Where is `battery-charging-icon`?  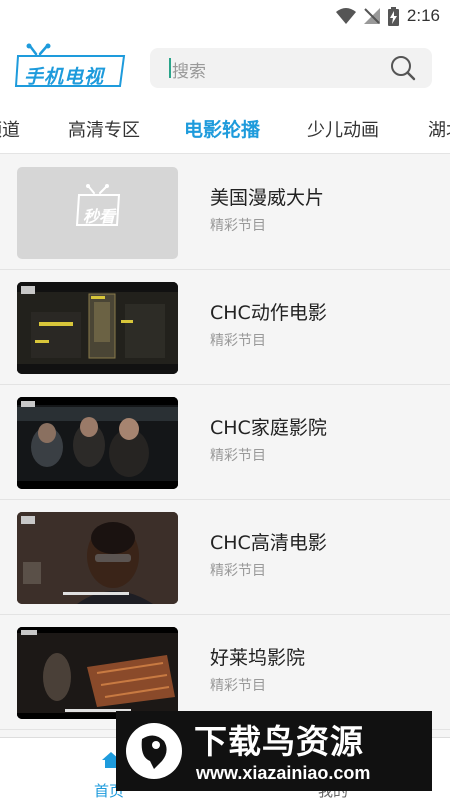
battery-charging-icon is located at coordinates (393, 16).